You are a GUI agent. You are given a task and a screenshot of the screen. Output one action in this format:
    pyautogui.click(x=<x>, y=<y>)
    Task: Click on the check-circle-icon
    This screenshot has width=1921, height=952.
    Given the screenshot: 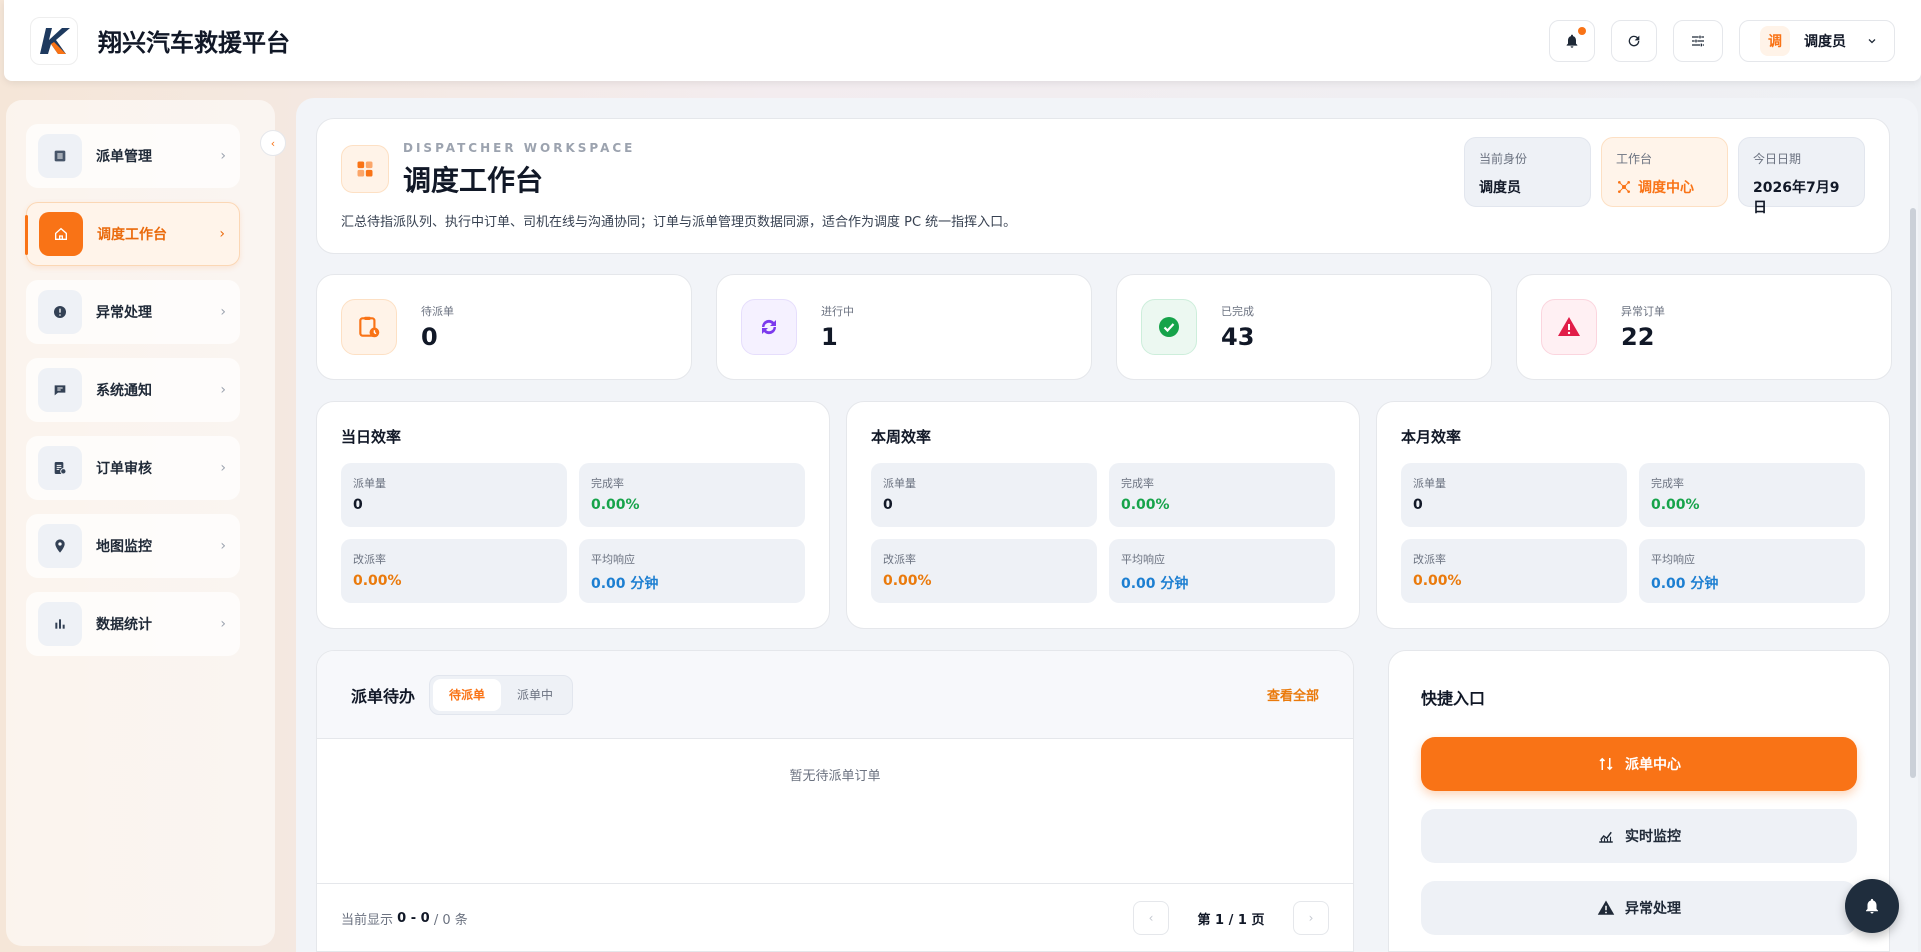 What is the action you would take?
    pyautogui.click(x=1169, y=327)
    